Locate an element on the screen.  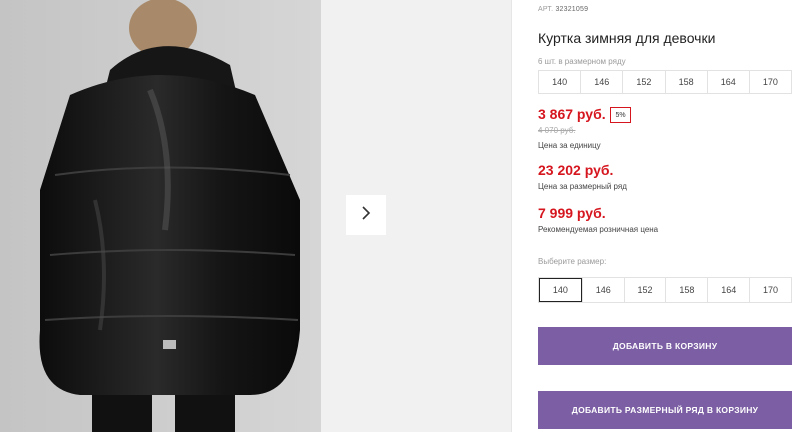
size-option-170: 170 is located at coordinates (770, 290).